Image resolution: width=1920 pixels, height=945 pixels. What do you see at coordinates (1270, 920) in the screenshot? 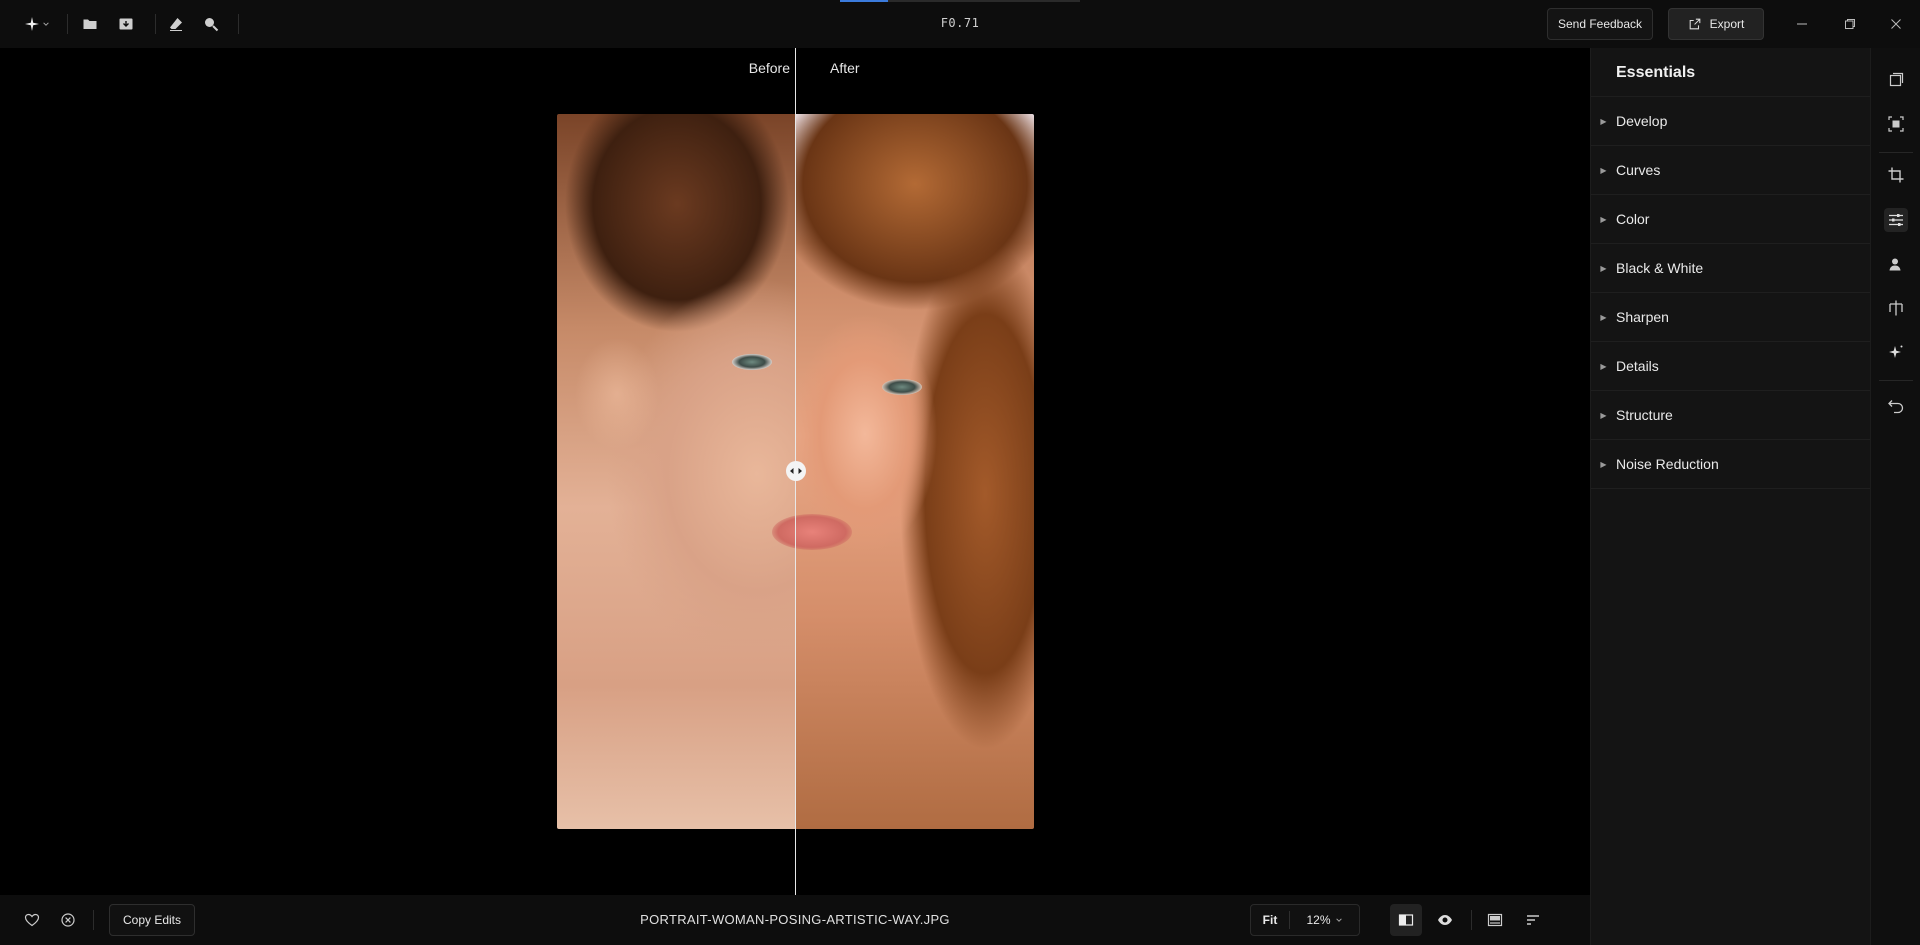
I see `zoom-fit-button: Fit` at bounding box center [1270, 920].